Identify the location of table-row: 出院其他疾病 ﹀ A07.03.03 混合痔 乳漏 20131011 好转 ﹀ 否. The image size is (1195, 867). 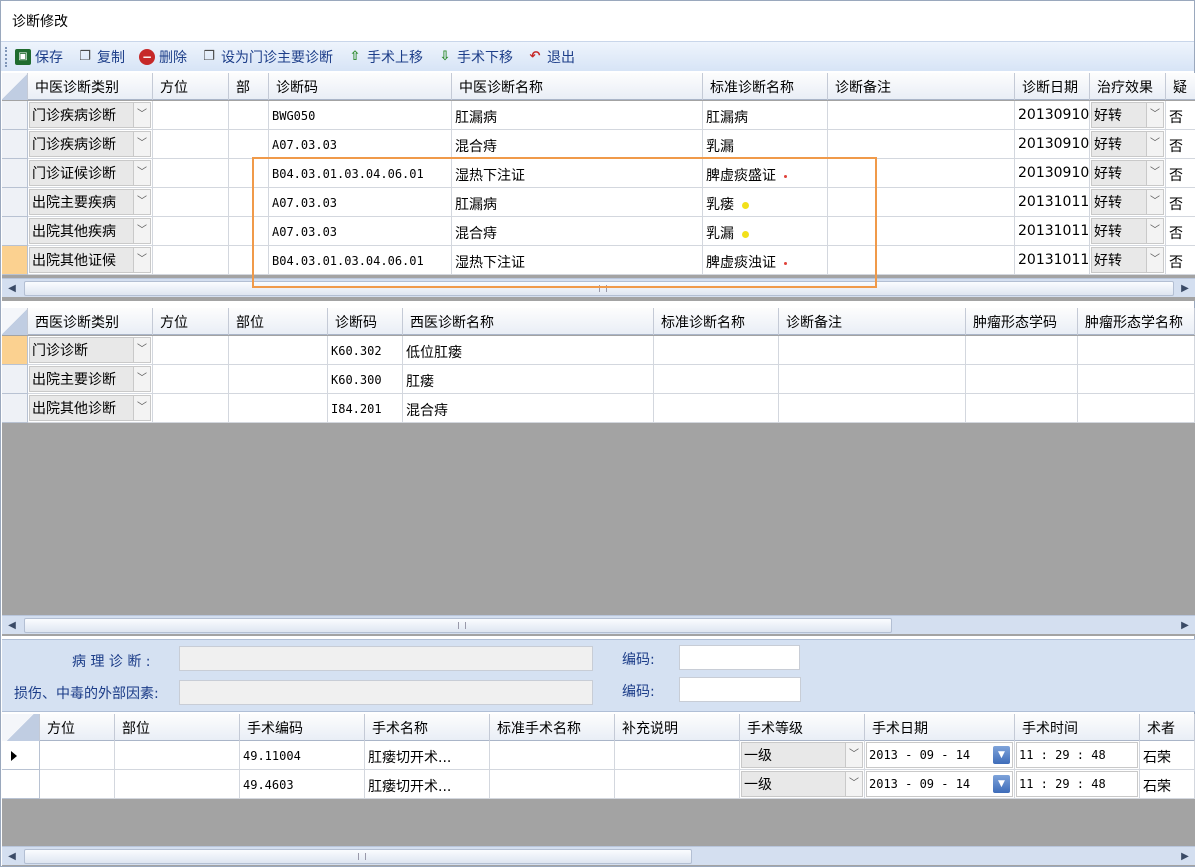
(598, 231).